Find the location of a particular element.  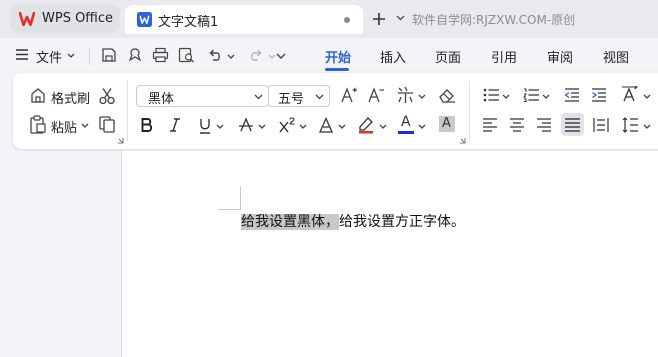

justify-button is located at coordinates (572, 124).